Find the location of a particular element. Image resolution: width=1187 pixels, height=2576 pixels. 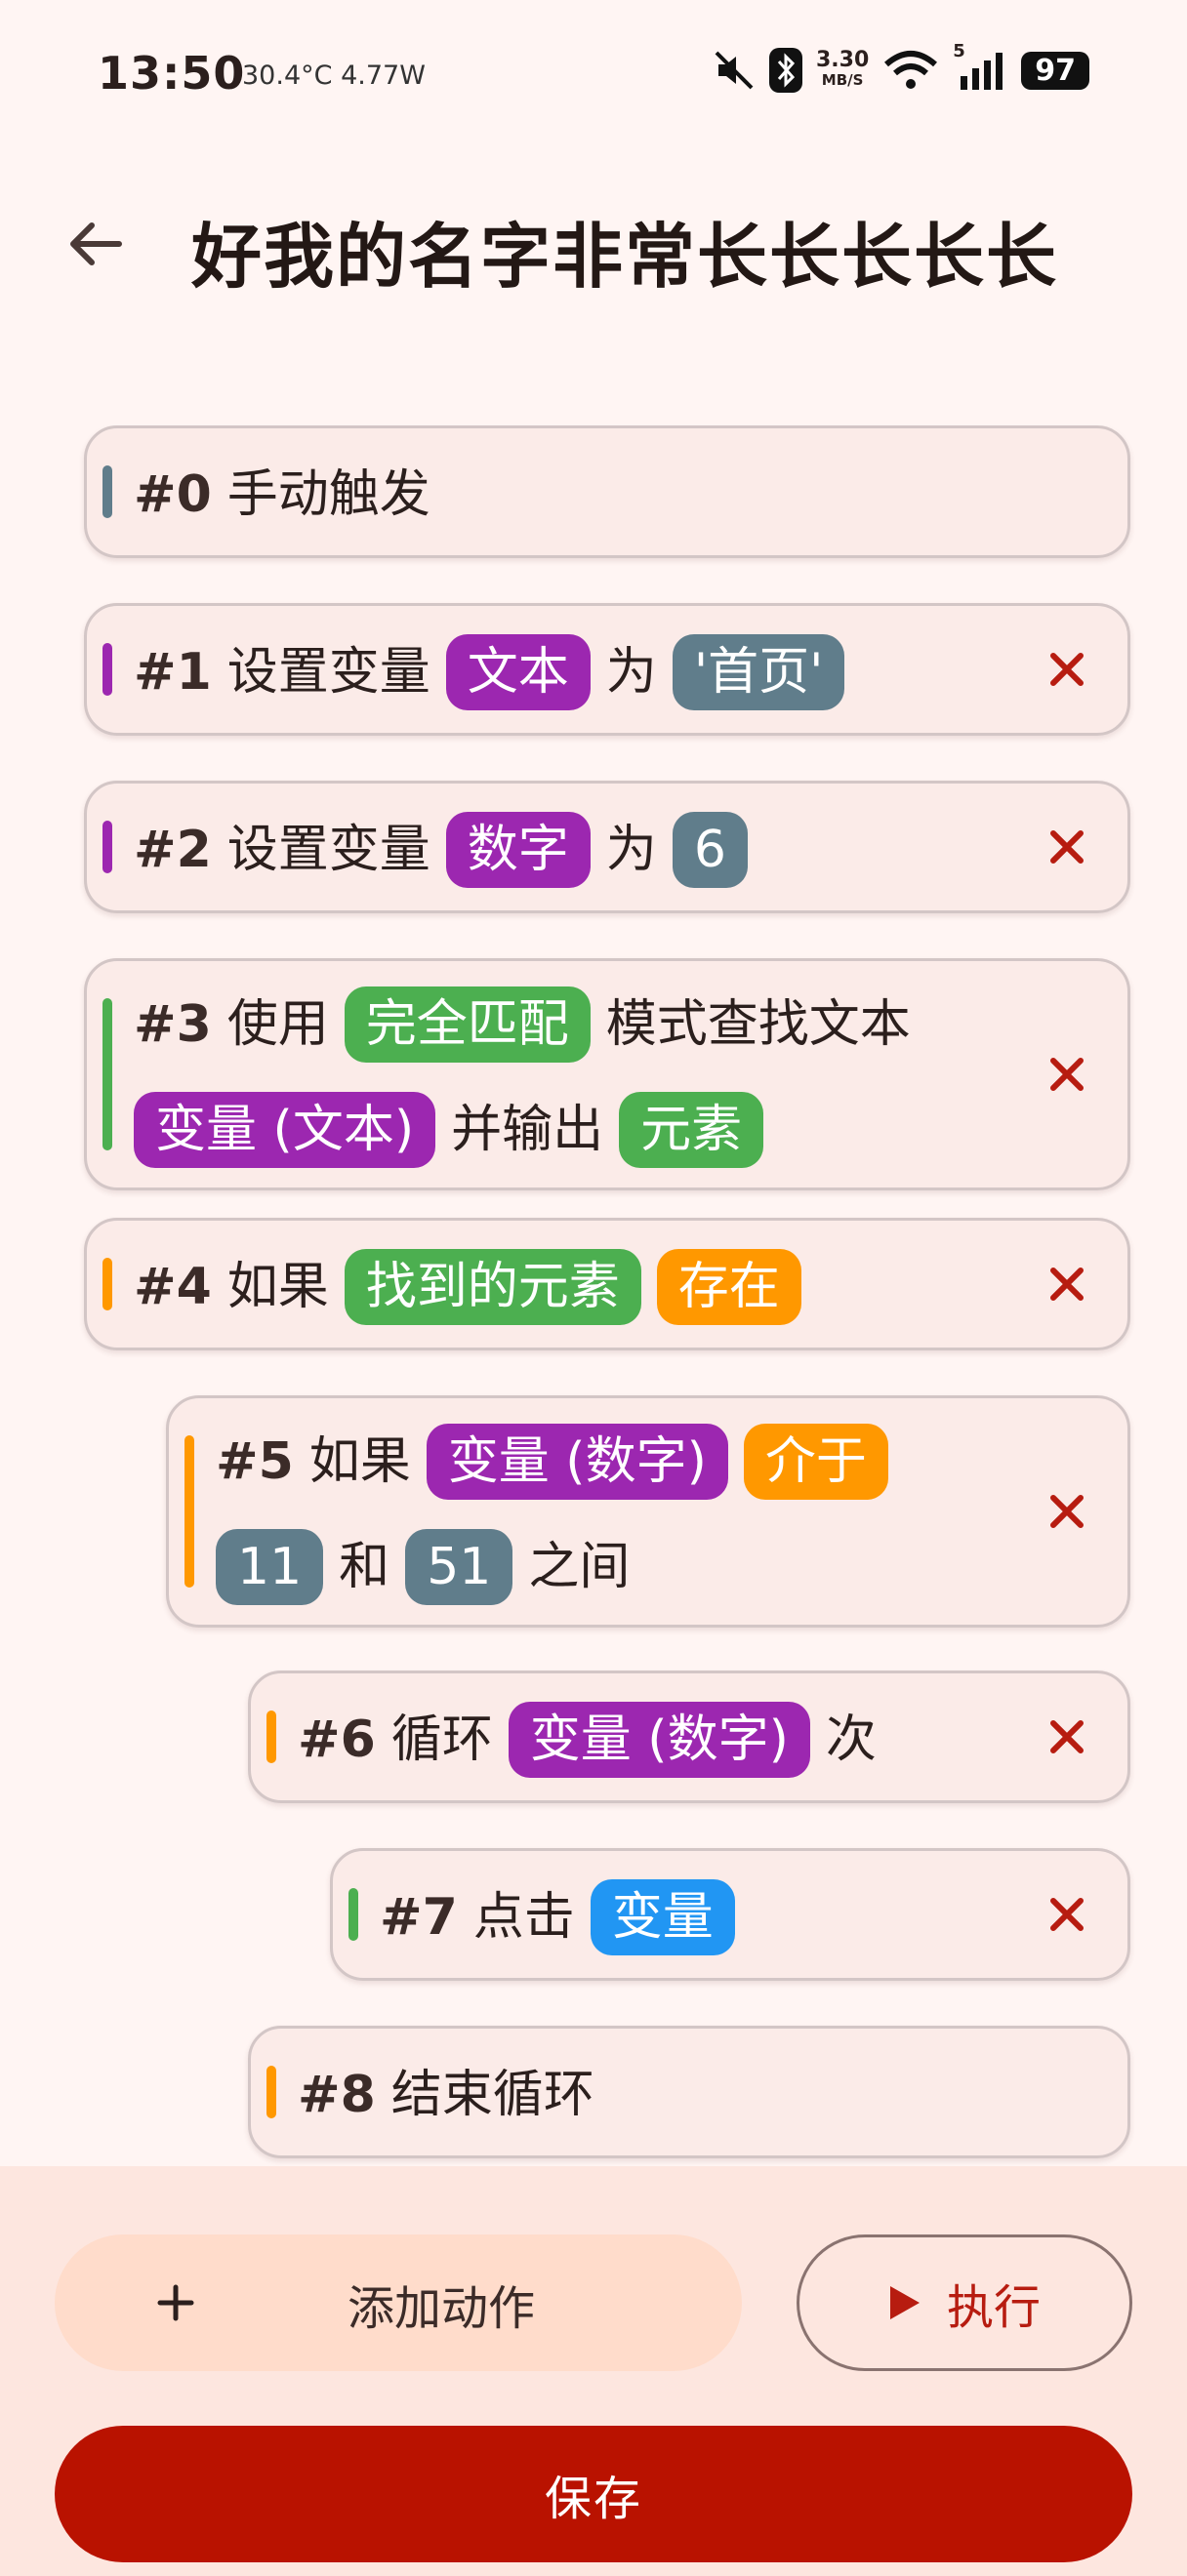

action-card: #2 设置变量 数字为 6 is located at coordinates (607, 847).